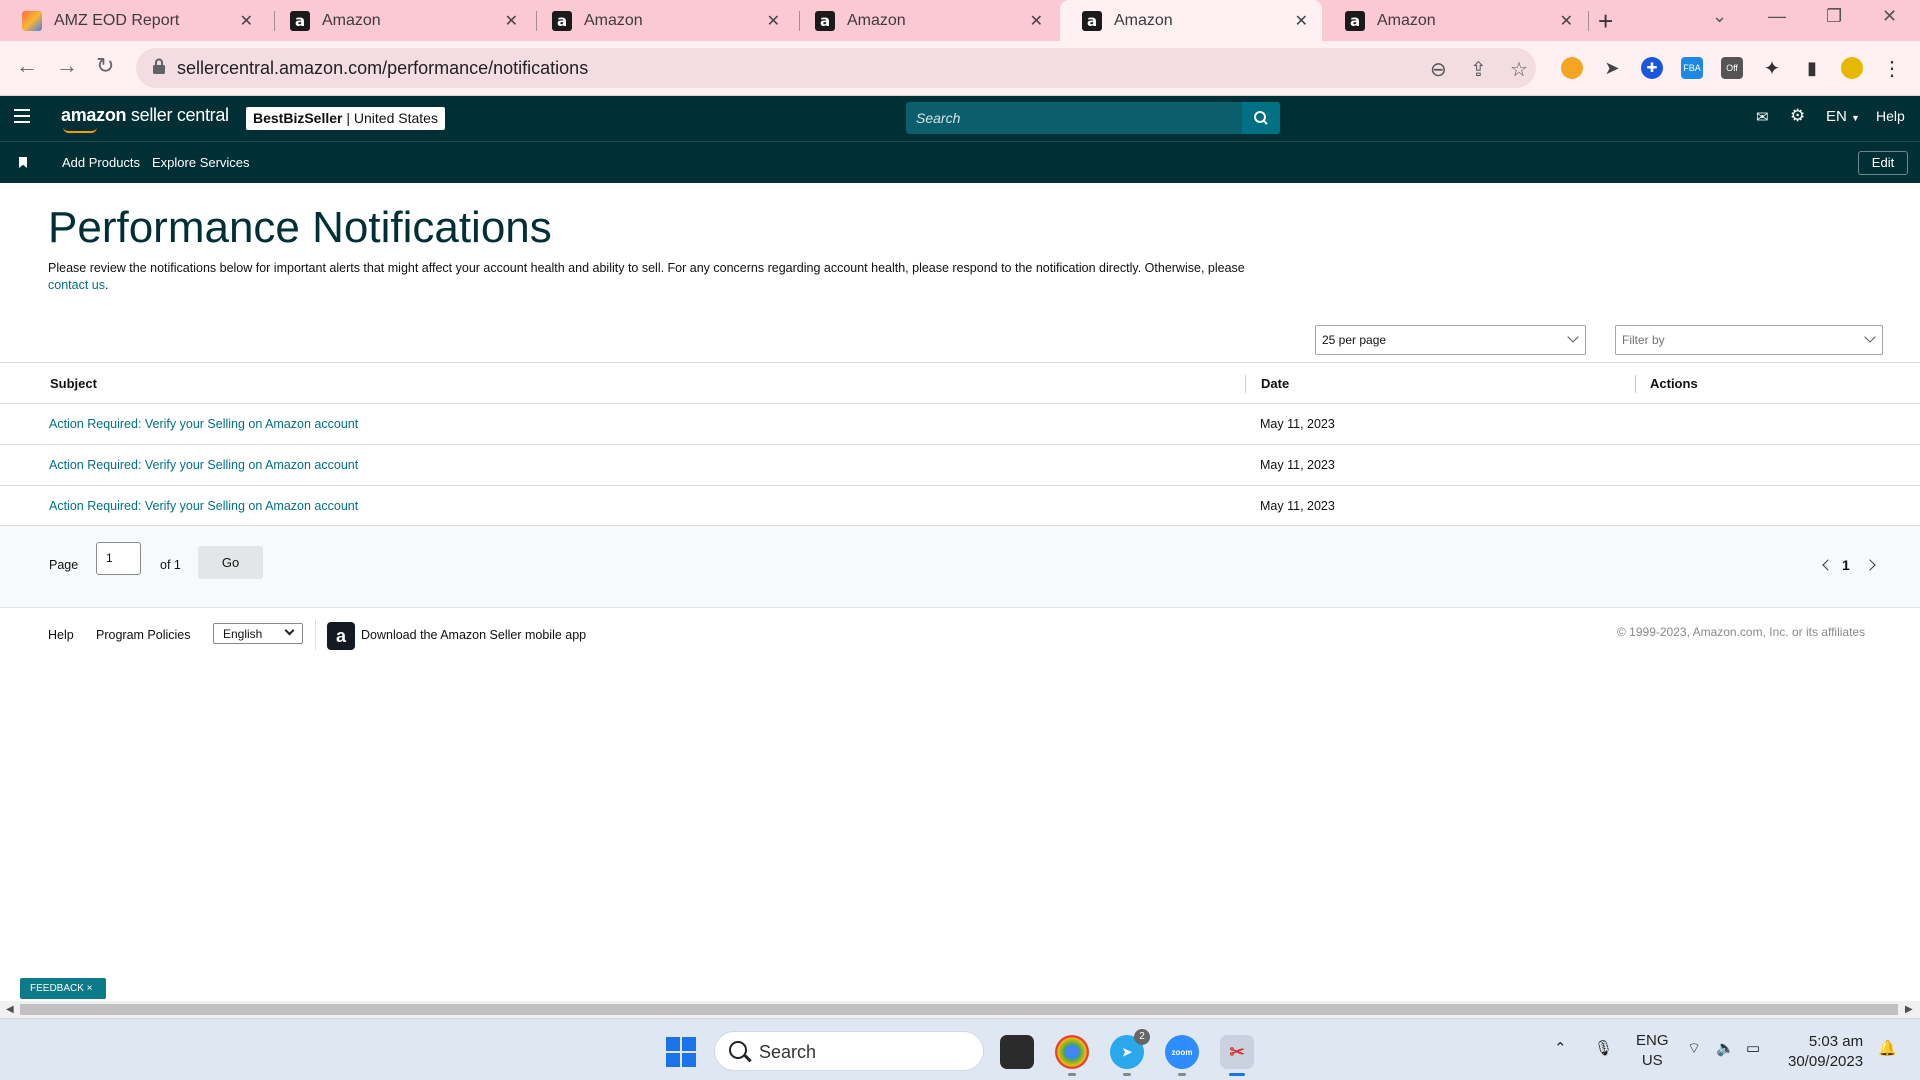  I want to click on notification-bell-icon: 🔔, so click(1887, 1048).